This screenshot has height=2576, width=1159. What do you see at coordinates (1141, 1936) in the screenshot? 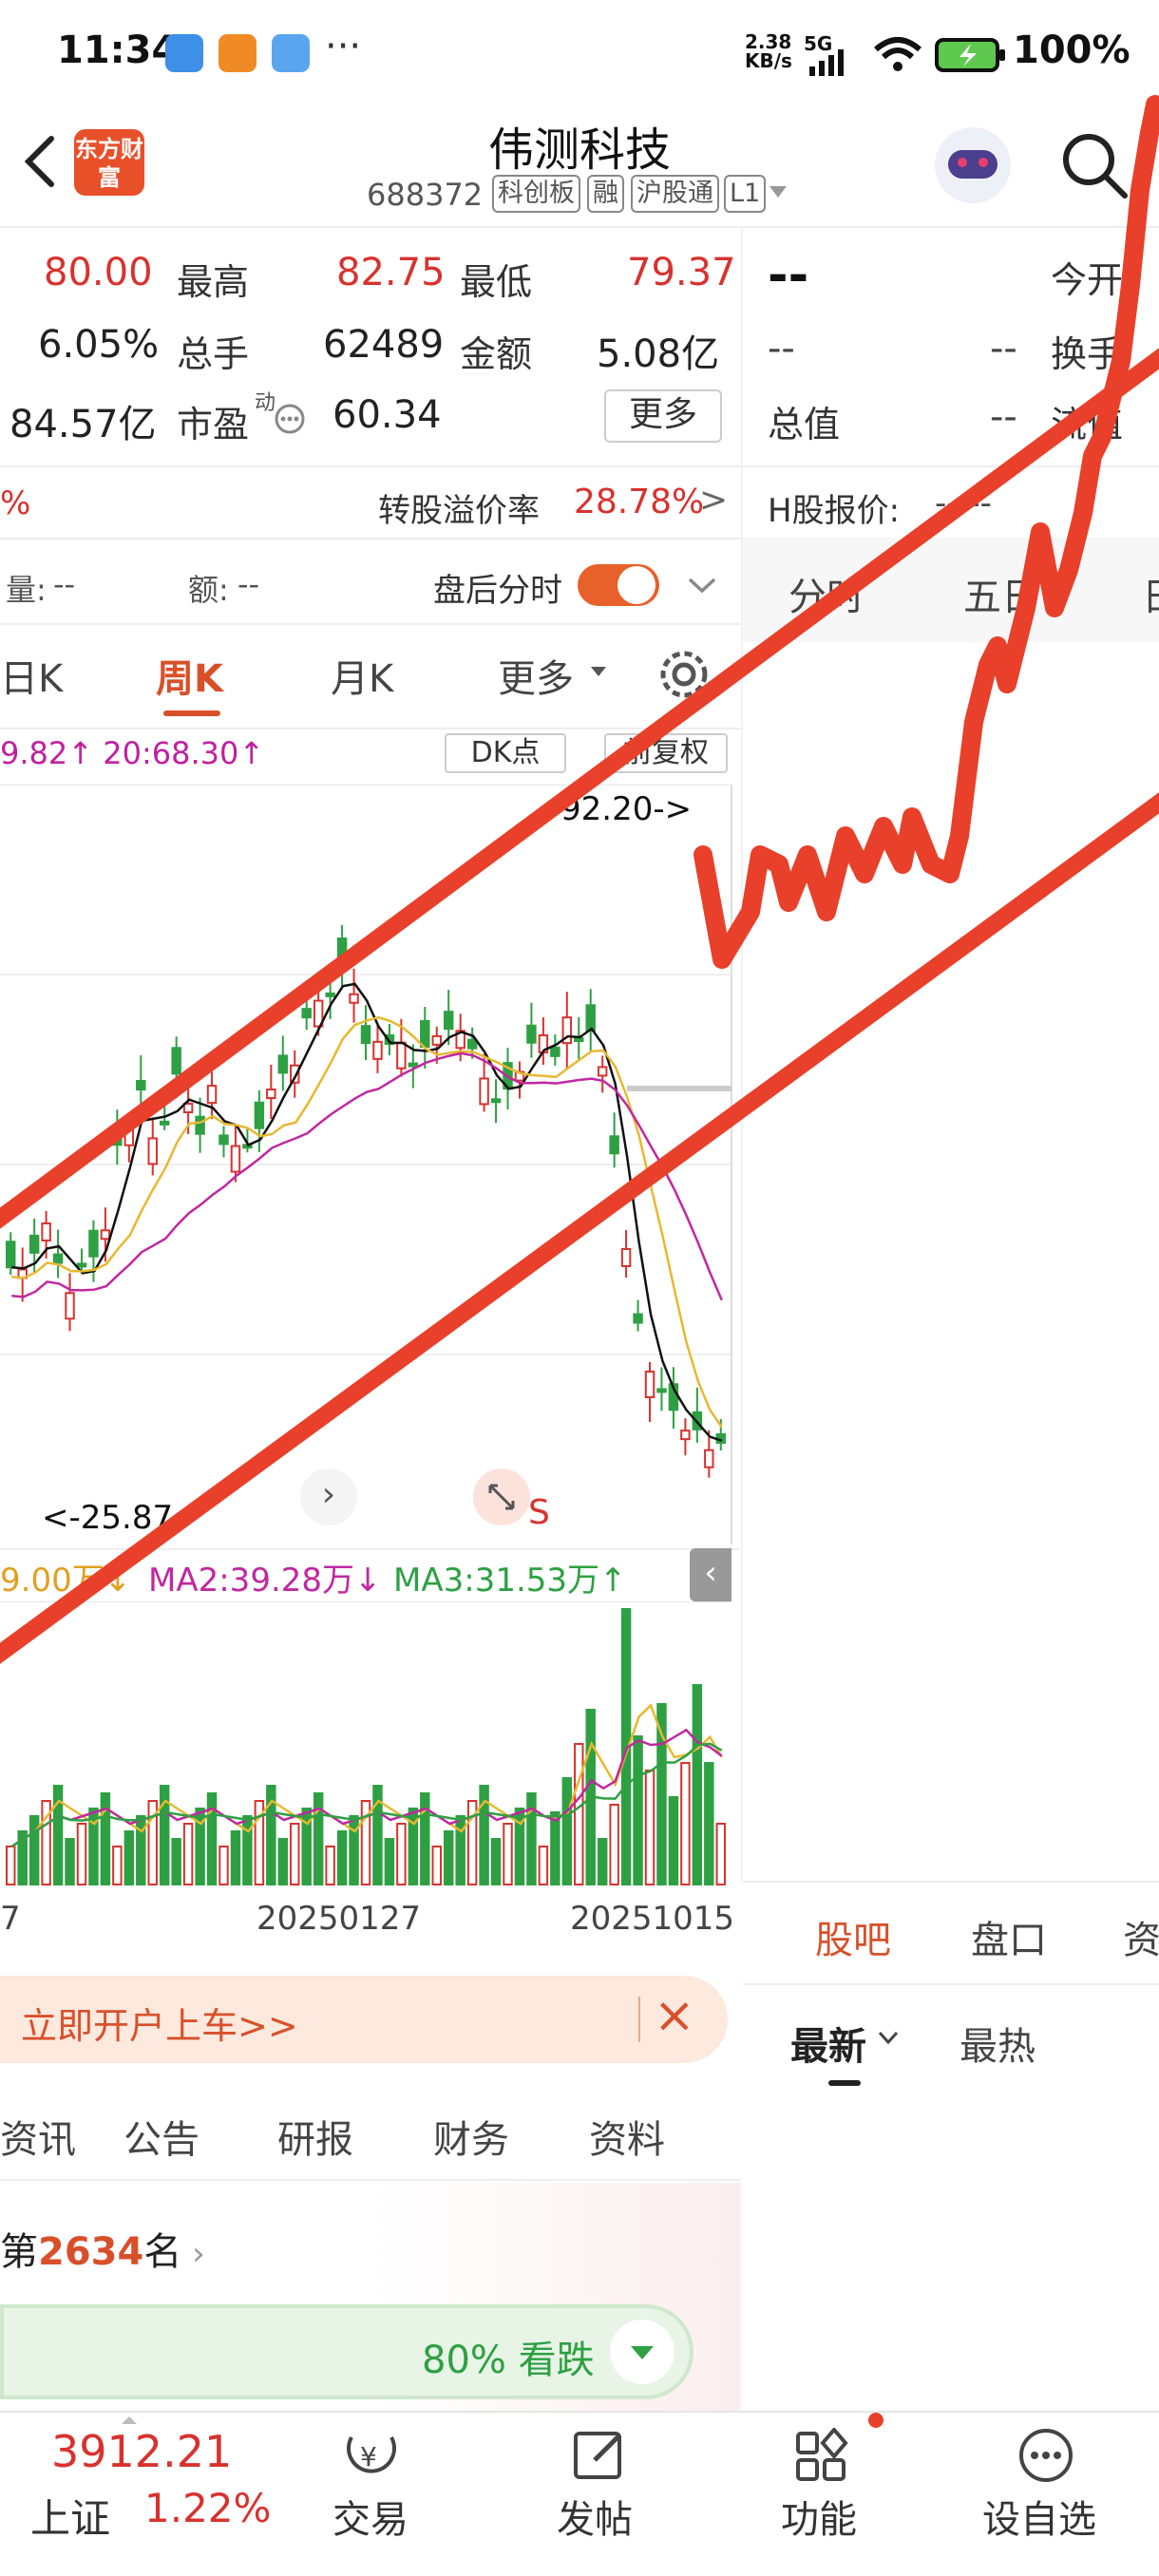
I see `tab-funds: 资` at bounding box center [1141, 1936].